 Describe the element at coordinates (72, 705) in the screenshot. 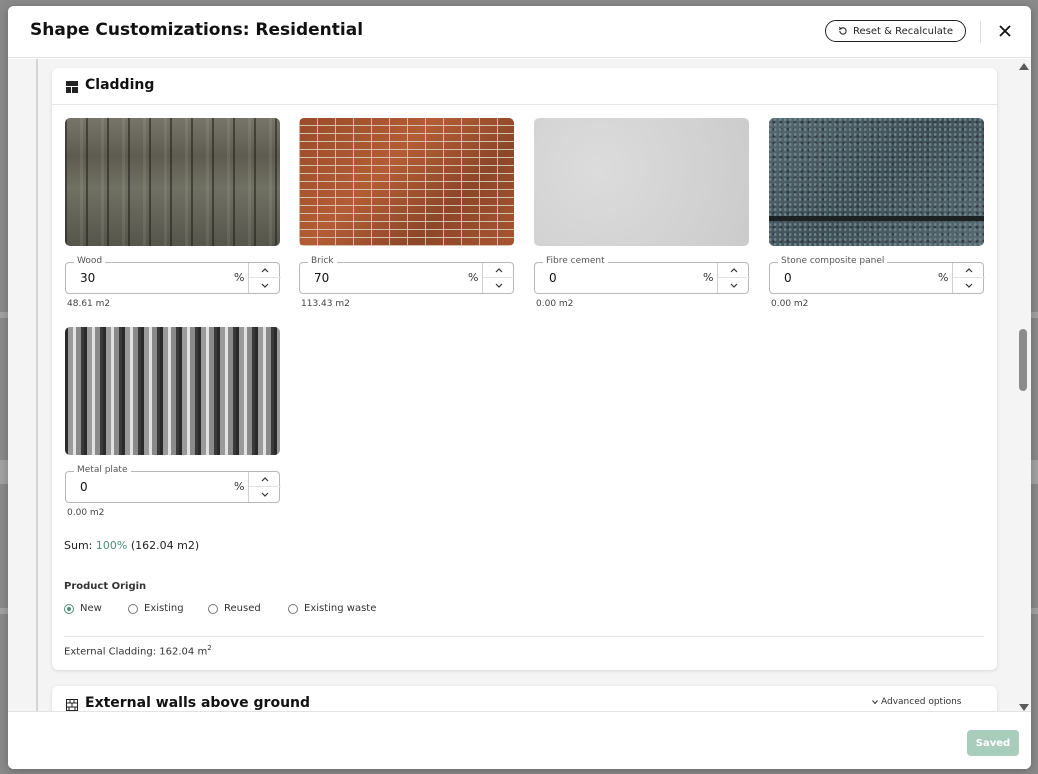

I see `brick-wall-icon` at that location.